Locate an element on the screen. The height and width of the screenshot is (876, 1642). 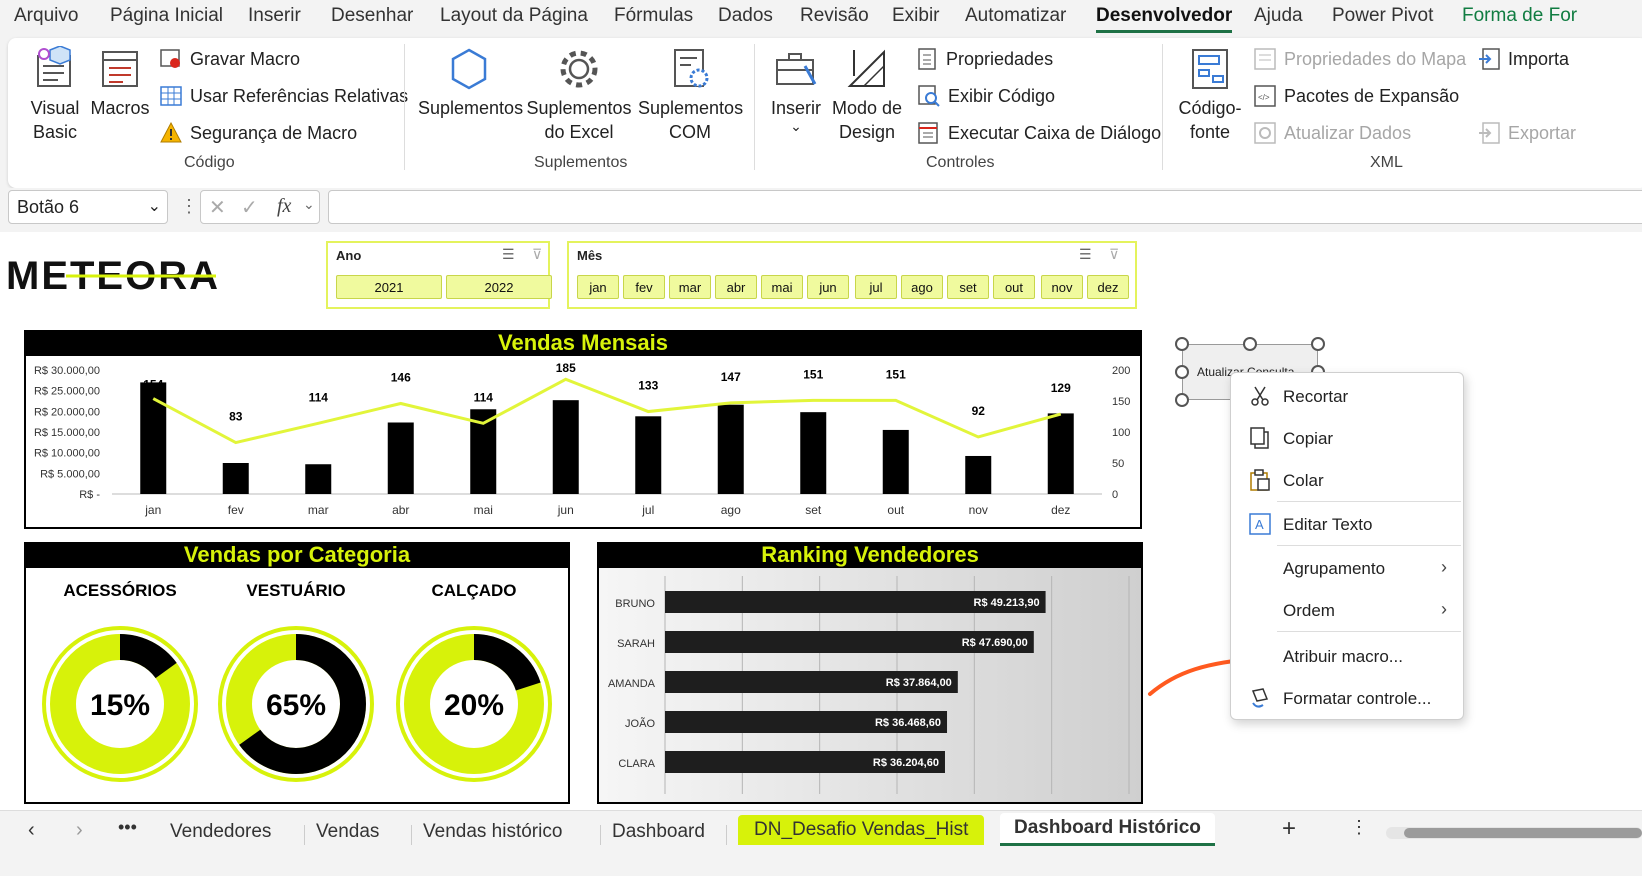
formula-bar: Botão 6 ⌄ ⋮ ✕ ✓ fx ⌄ is located at coordinates (821, 210).